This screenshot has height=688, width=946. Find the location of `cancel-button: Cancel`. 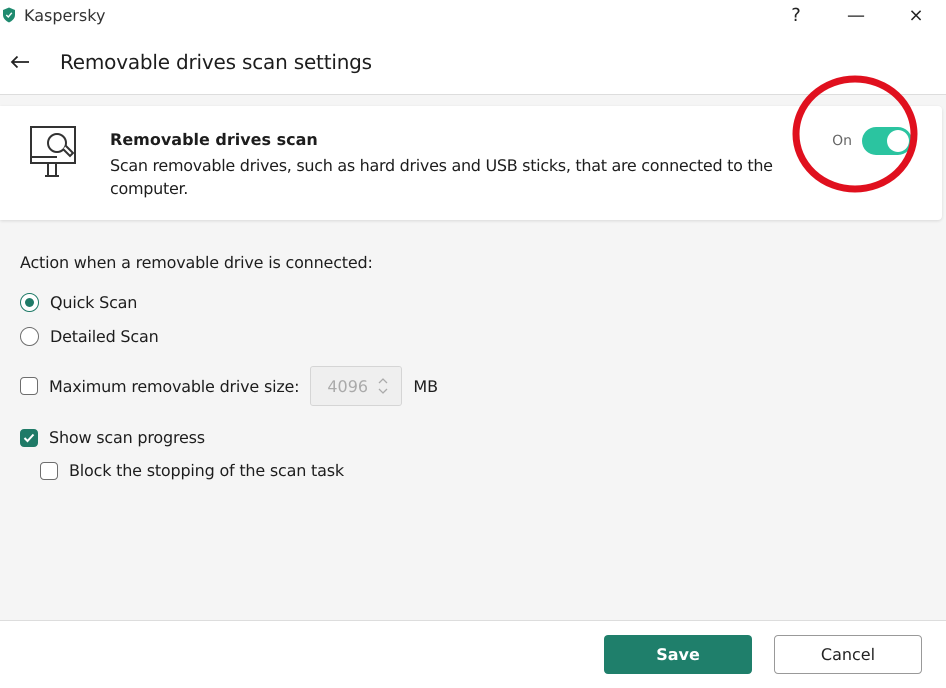

cancel-button: Cancel is located at coordinates (848, 654).